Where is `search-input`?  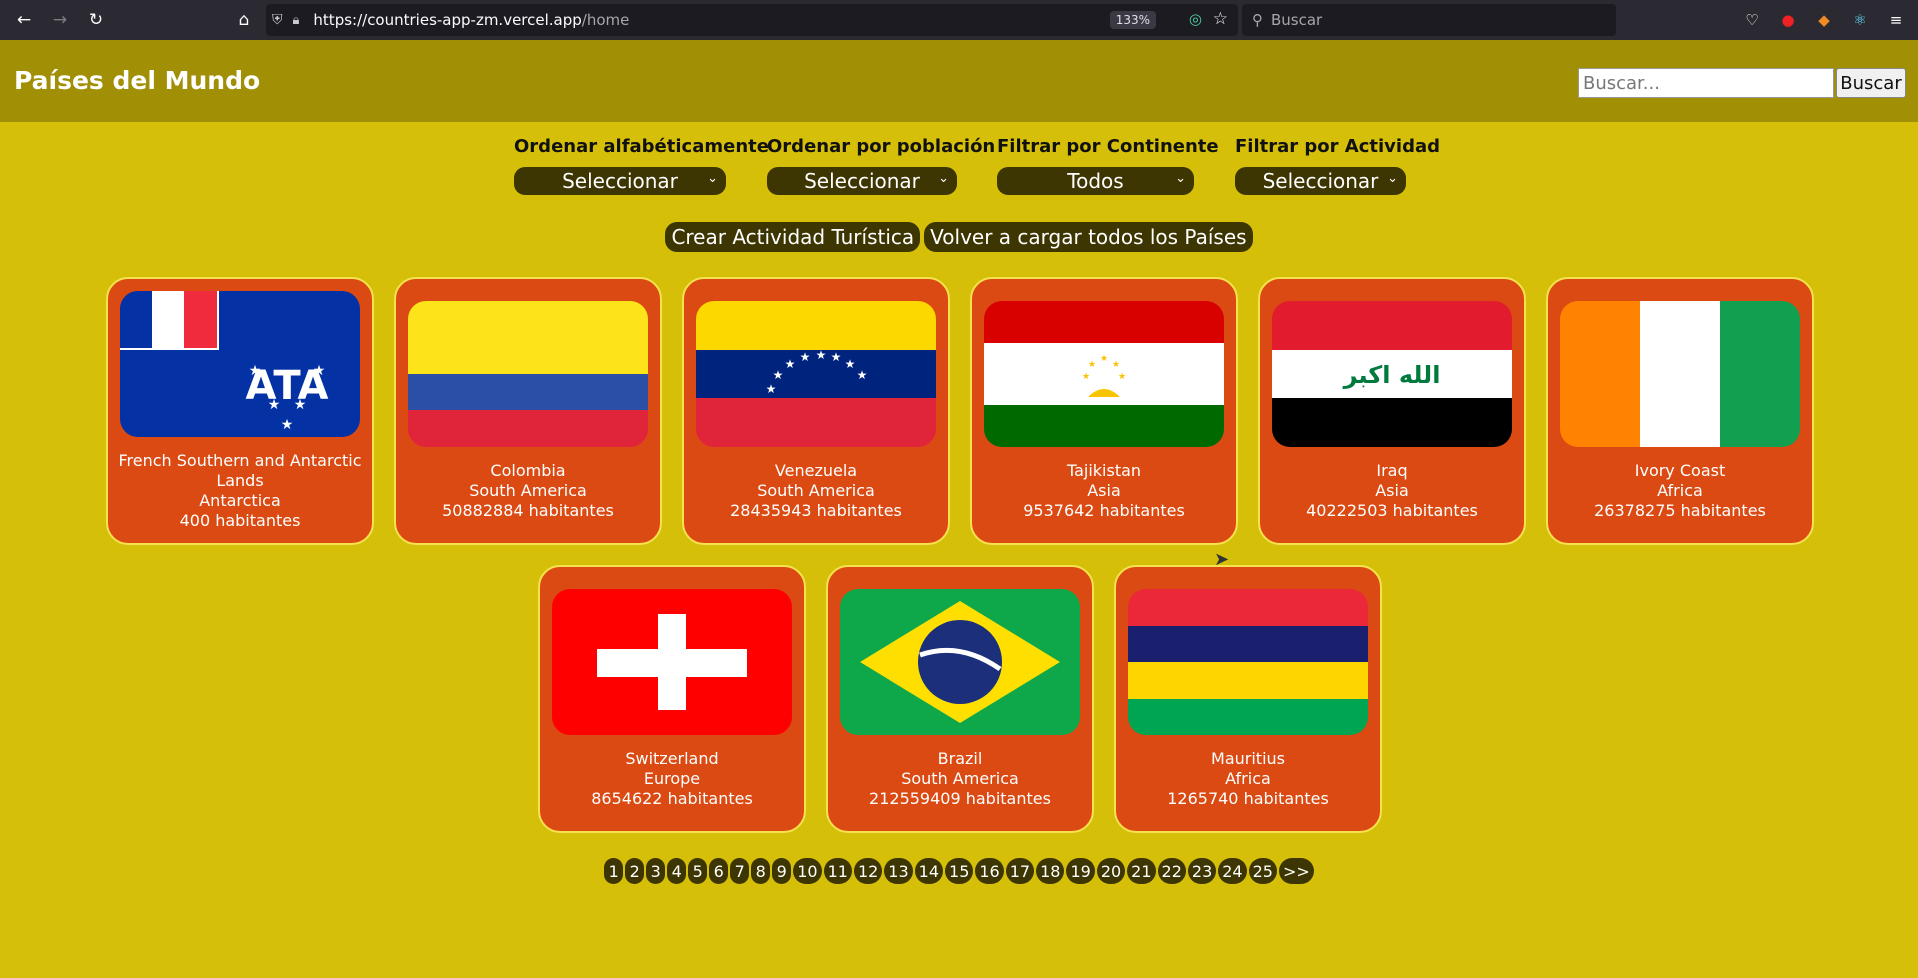 search-input is located at coordinates (1706, 83).